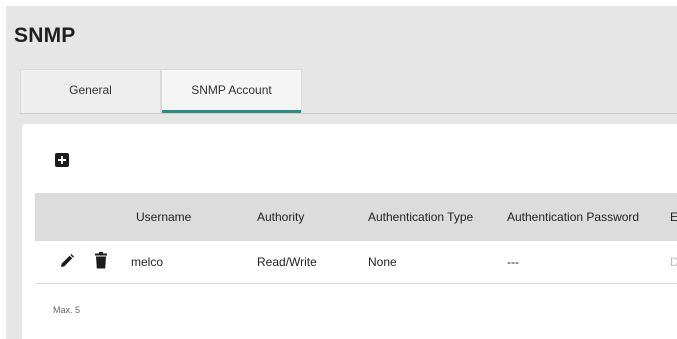 This screenshot has width=677, height=339. I want to click on column-authority: Authority, so click(281, 217).